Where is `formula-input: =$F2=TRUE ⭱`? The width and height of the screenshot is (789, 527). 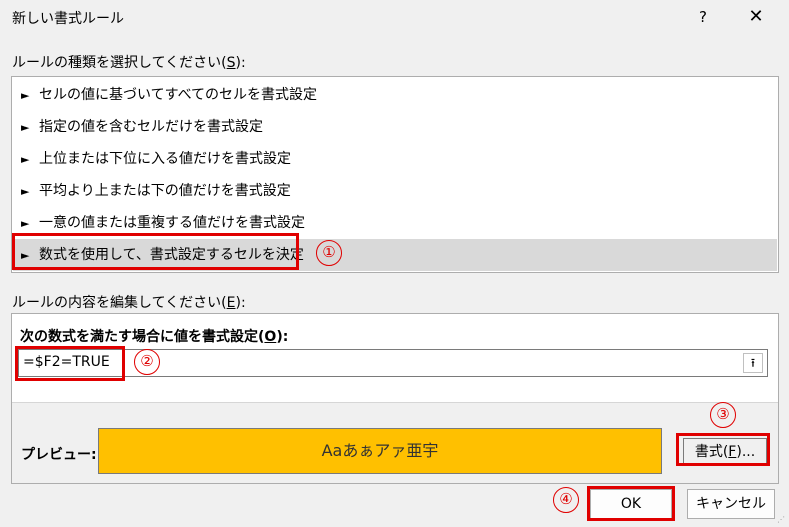 formula-input: =$F2=TRUE ⭱ is located at coordinates (393, 363).